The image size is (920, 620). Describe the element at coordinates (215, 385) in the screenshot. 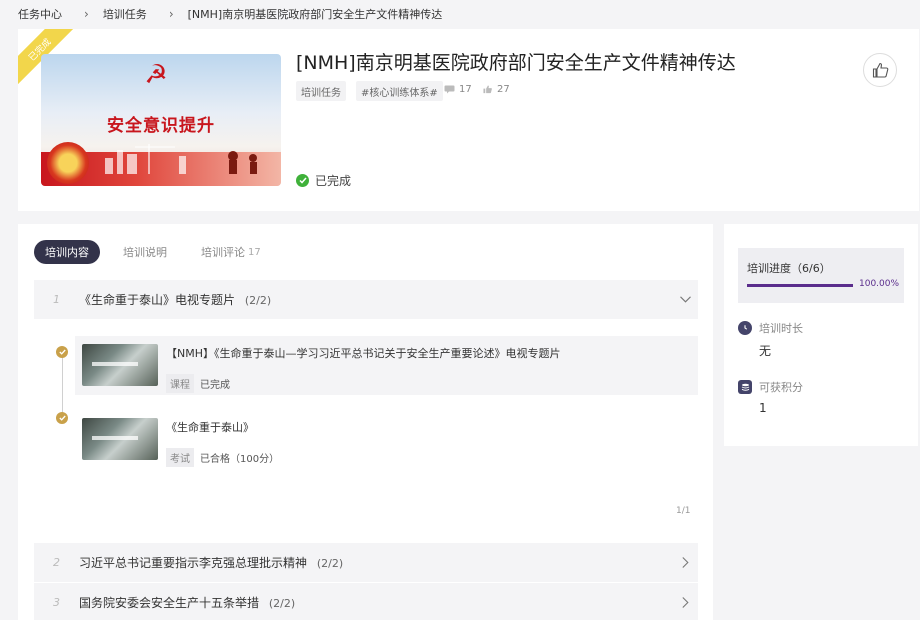

I see `item-status: 已完成` at that location.